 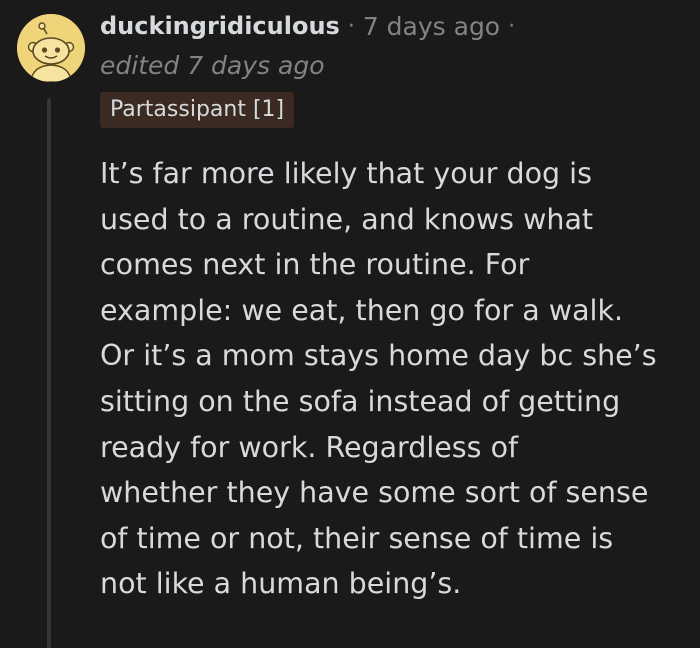 What do you see at coordinates (346, 173) in the screenshot?
I see `comment-body-line: It’s far more likely that your dog is` at bounding box center [346, 173].